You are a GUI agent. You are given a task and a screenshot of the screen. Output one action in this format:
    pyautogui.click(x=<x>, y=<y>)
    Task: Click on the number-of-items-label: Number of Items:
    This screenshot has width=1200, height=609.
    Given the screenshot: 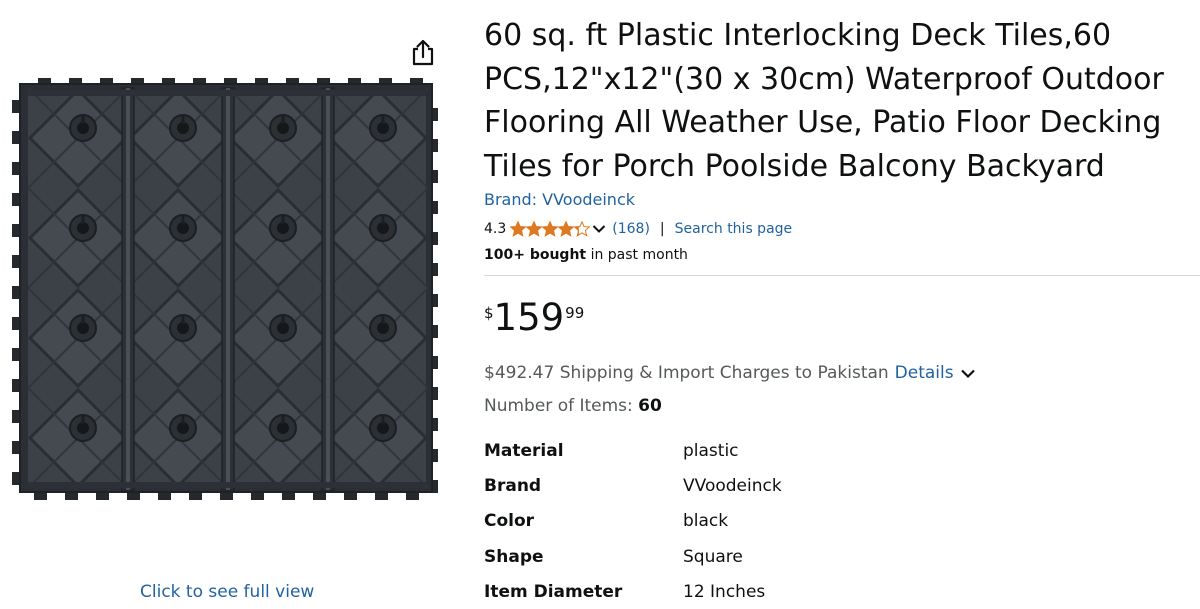 What is the action you would take?
    pyautogui.click(x=561, y=406)
    